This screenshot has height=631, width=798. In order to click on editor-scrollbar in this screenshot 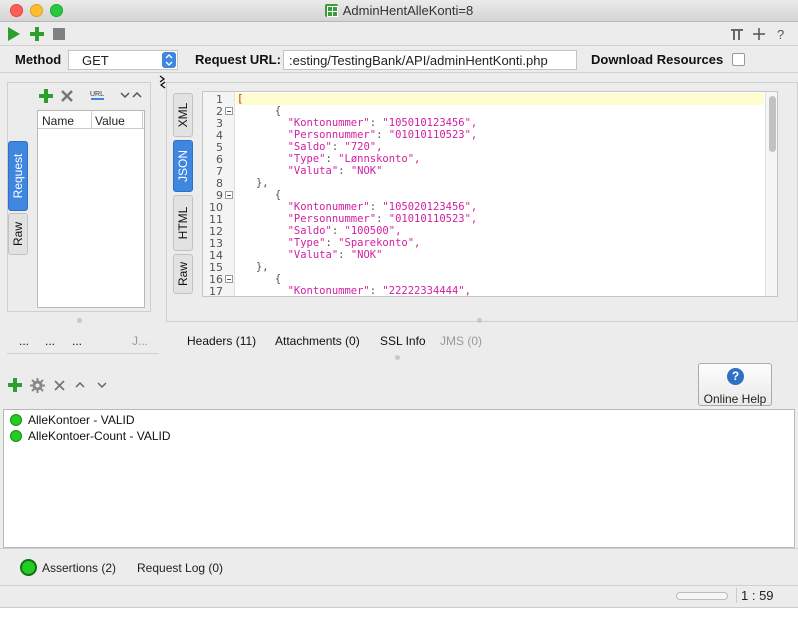, I will do `click(771, 194)`.